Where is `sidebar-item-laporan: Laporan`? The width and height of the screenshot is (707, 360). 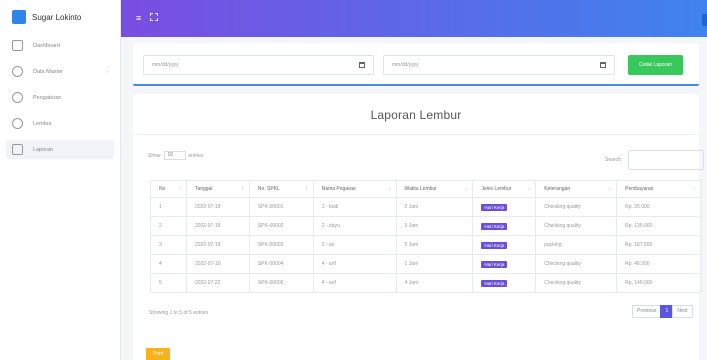
sidebar-item-laporan: Laporan is located at coordinates (60, 149).